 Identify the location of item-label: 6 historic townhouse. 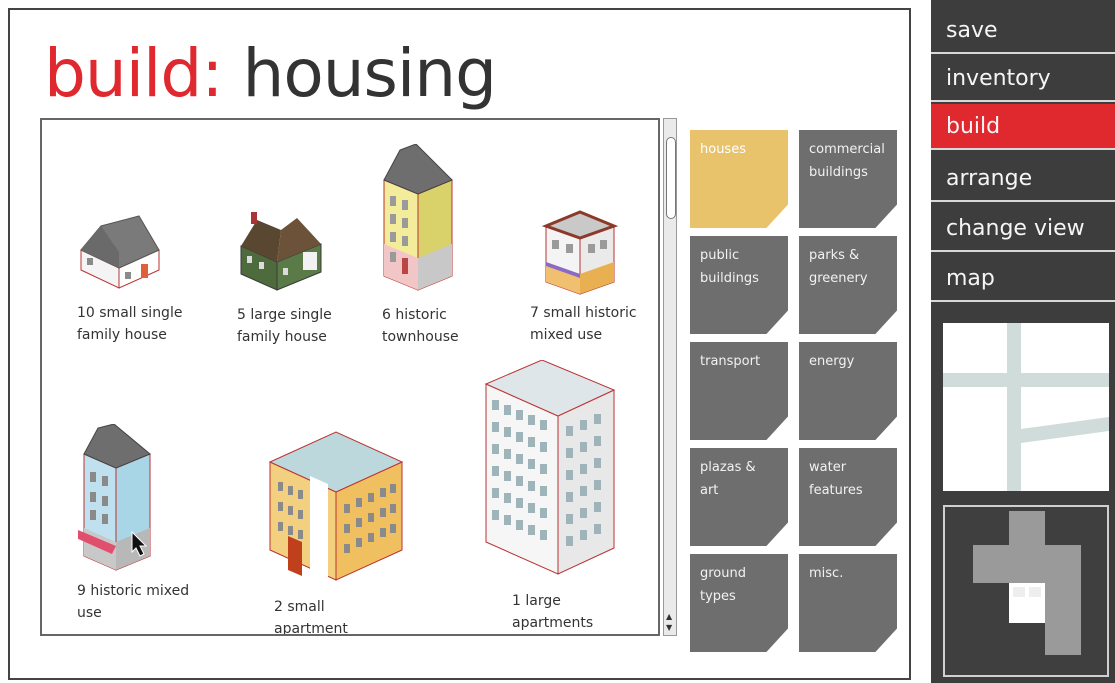
(420, 326).